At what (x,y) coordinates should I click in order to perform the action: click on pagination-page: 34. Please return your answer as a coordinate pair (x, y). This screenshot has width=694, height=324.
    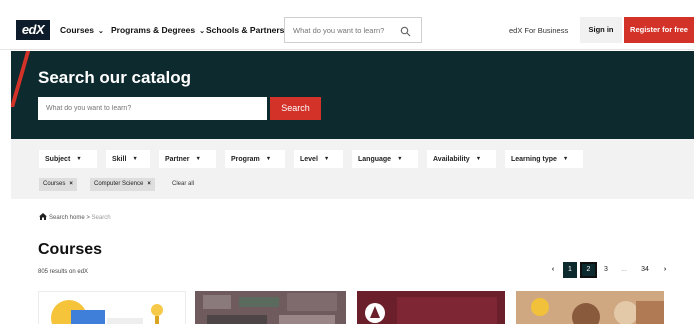
    Looking at the image, I should click on (645, 270).